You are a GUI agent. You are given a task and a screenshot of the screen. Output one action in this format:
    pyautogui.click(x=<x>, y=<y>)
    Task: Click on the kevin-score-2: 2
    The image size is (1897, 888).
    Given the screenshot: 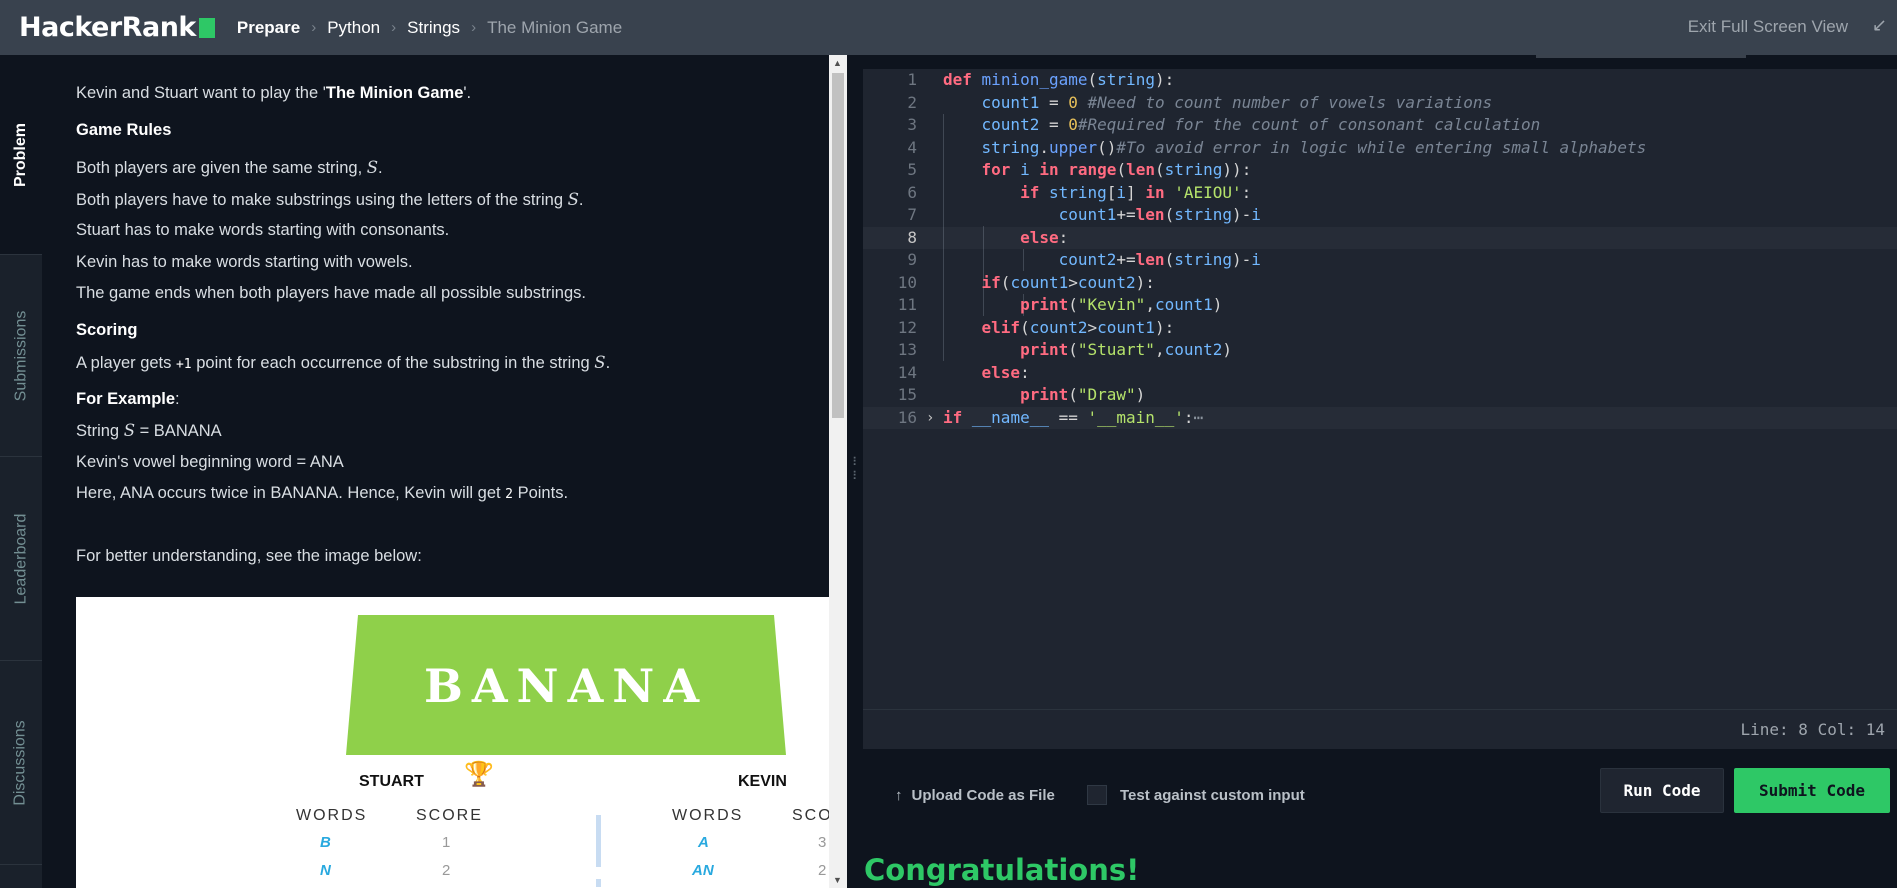 What is the action you would take?
    pyautogui.click(x=822, y=870)
    